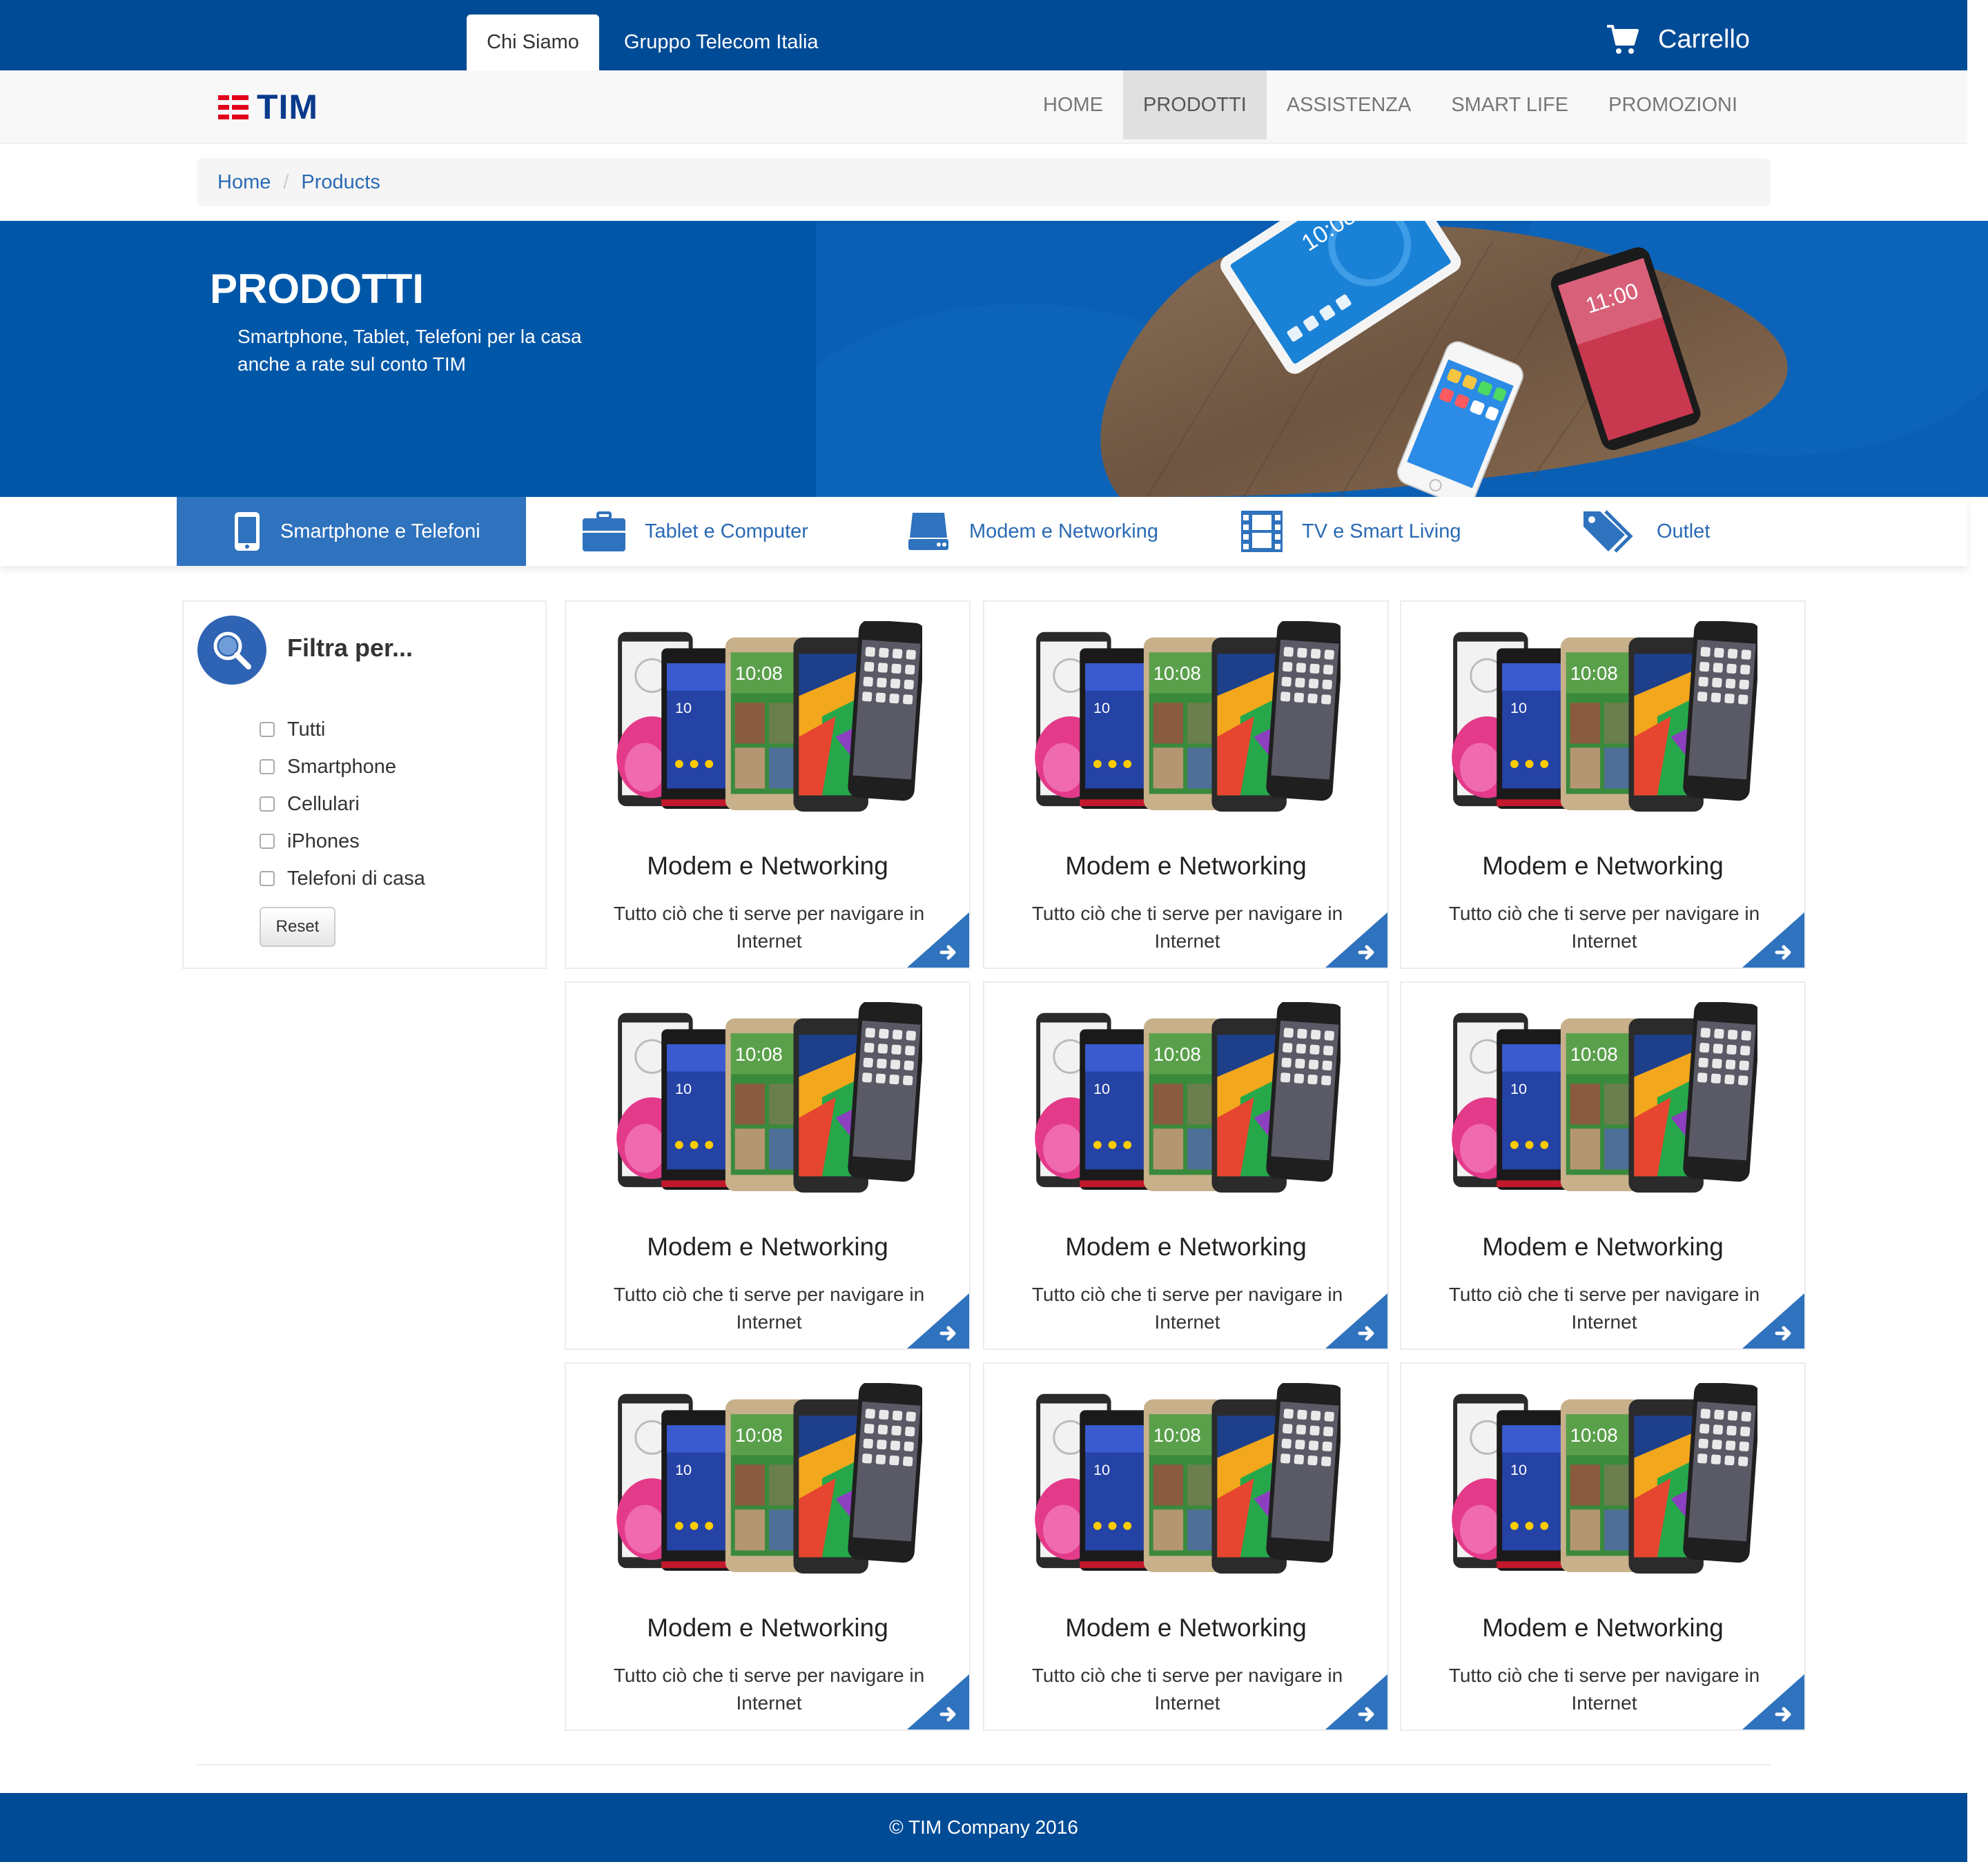  Describe the element at coordinates (340, 182) in the screenshot. I see `breadcrumb-products: Products` at that location.